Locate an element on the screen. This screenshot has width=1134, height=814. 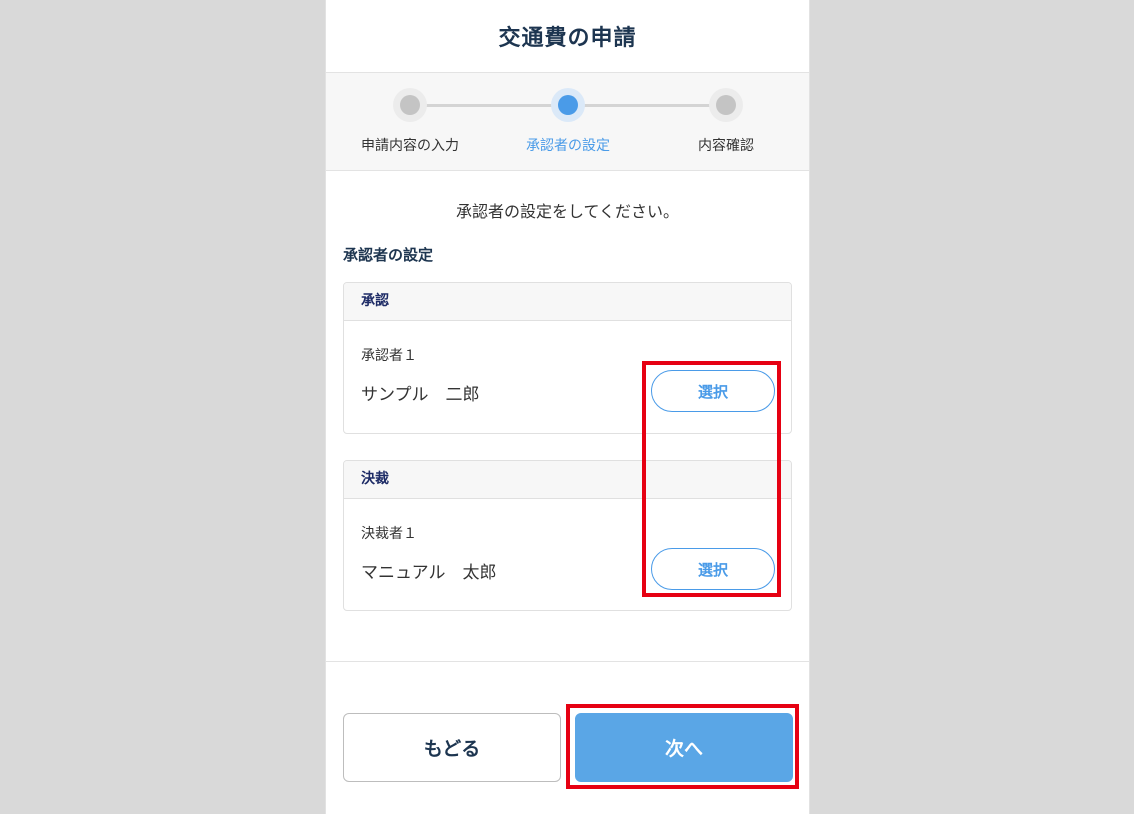
step-indicator-input is located at coordinates (410, 105).